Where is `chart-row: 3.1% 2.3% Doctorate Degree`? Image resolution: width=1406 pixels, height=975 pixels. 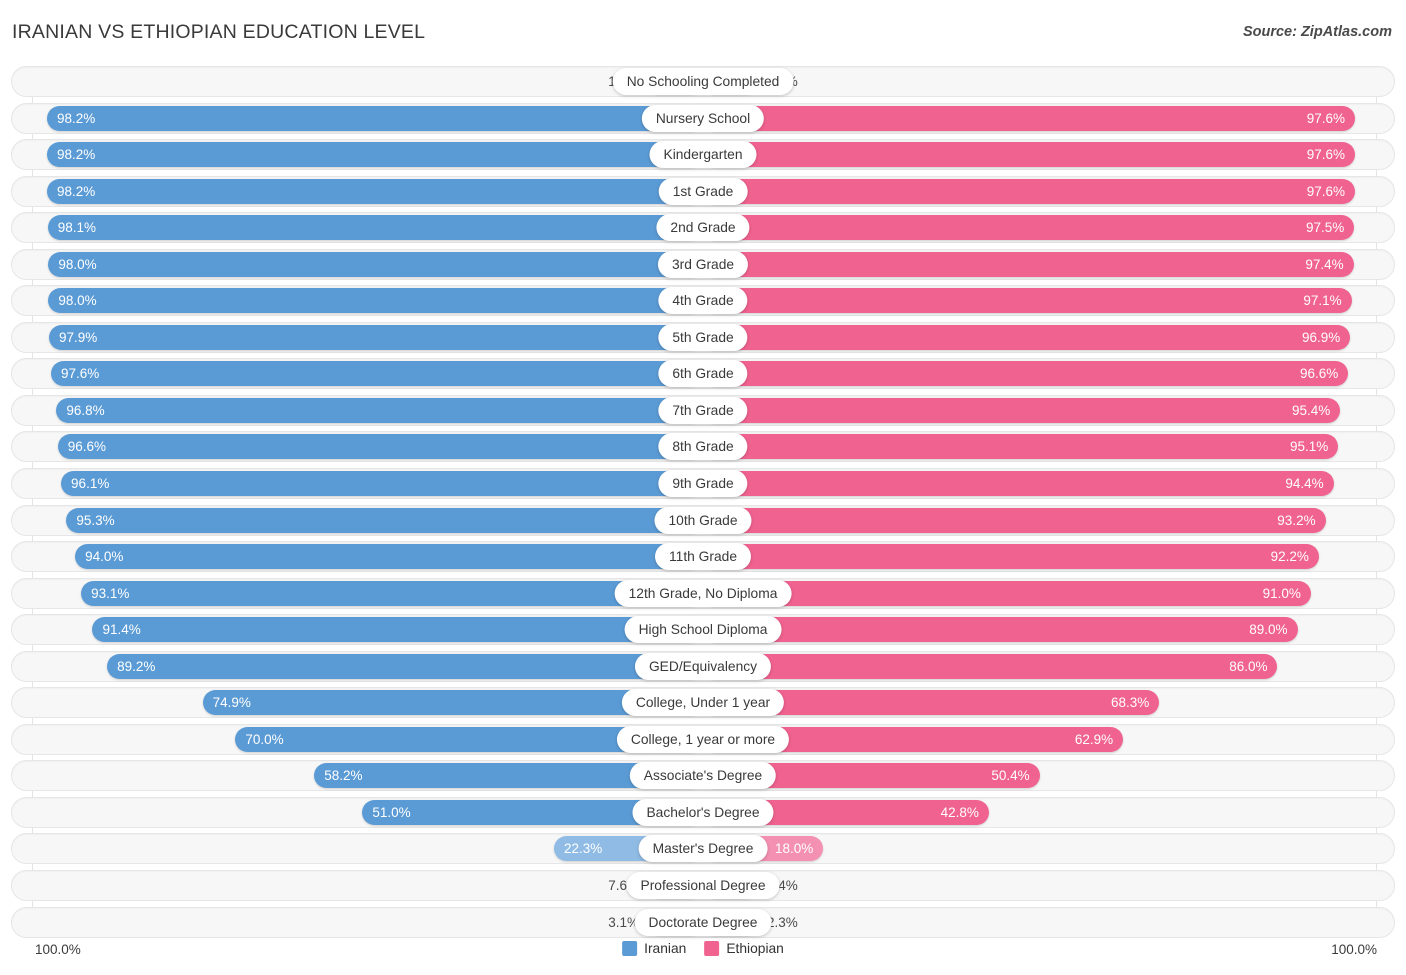
chart-row: 3.1% 2.3% Doctorate Degree is located at coordinates (703, 922).